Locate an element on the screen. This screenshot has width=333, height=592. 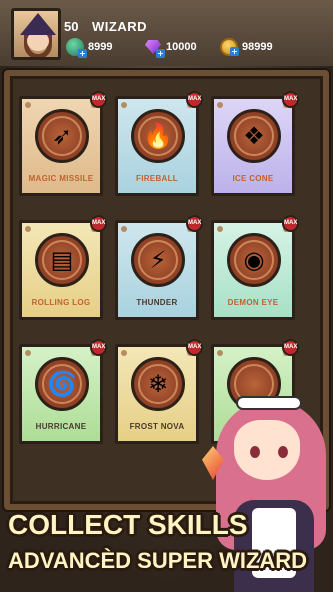
resource-gold-coin: + 98999 is located at coordinates (246, 47).